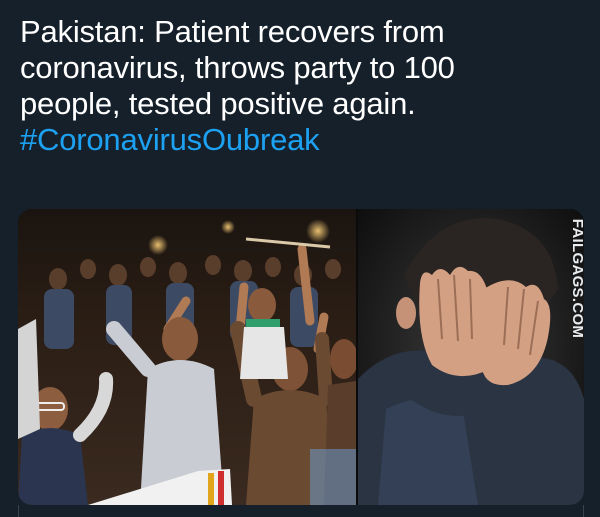 This screenshot has width=600, height=517. What do you see at coordinates (301, 511) in the screenshot?
I see `media-card-border` at bounding box center [301, 511].